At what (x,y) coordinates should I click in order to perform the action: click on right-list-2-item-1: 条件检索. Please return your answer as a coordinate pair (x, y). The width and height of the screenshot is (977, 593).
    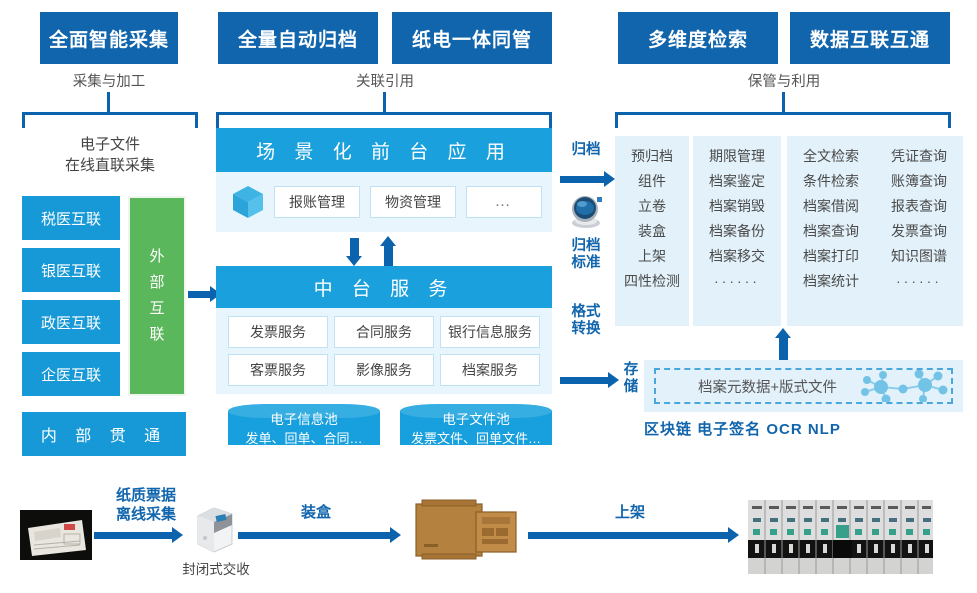
    Looking at the image, I should click on (831, 181).